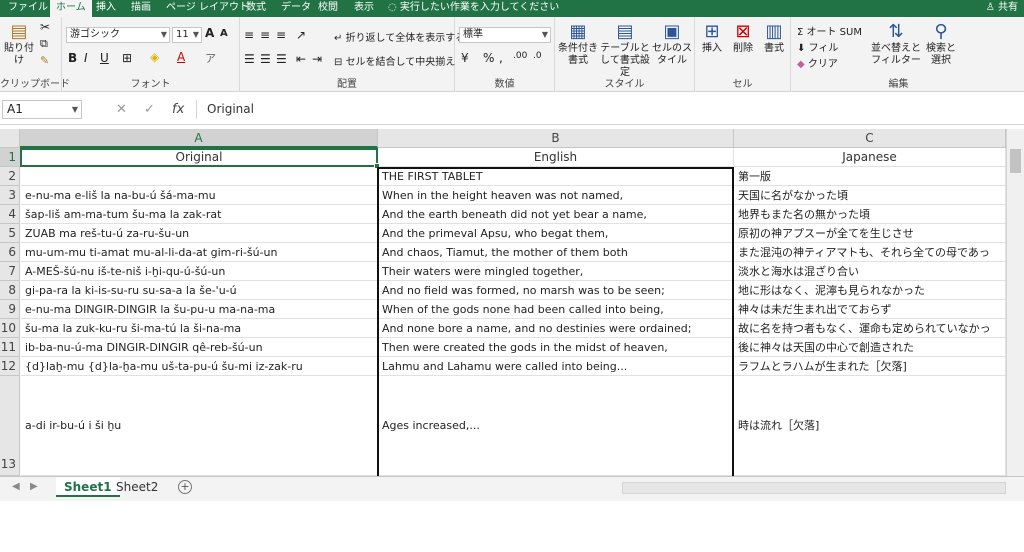  What do you see at coordinates (625, 50) in the screenshot?
I see `format-as-table-button: ▤ テーブルとして書式設定` at bounding box center [625, 50].